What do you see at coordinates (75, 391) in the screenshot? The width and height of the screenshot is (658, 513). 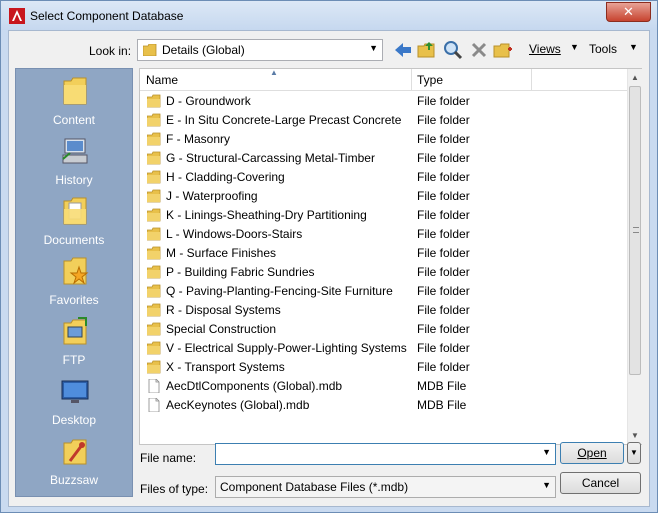 I see `desktop-icon` at bounding box center [75, 391].